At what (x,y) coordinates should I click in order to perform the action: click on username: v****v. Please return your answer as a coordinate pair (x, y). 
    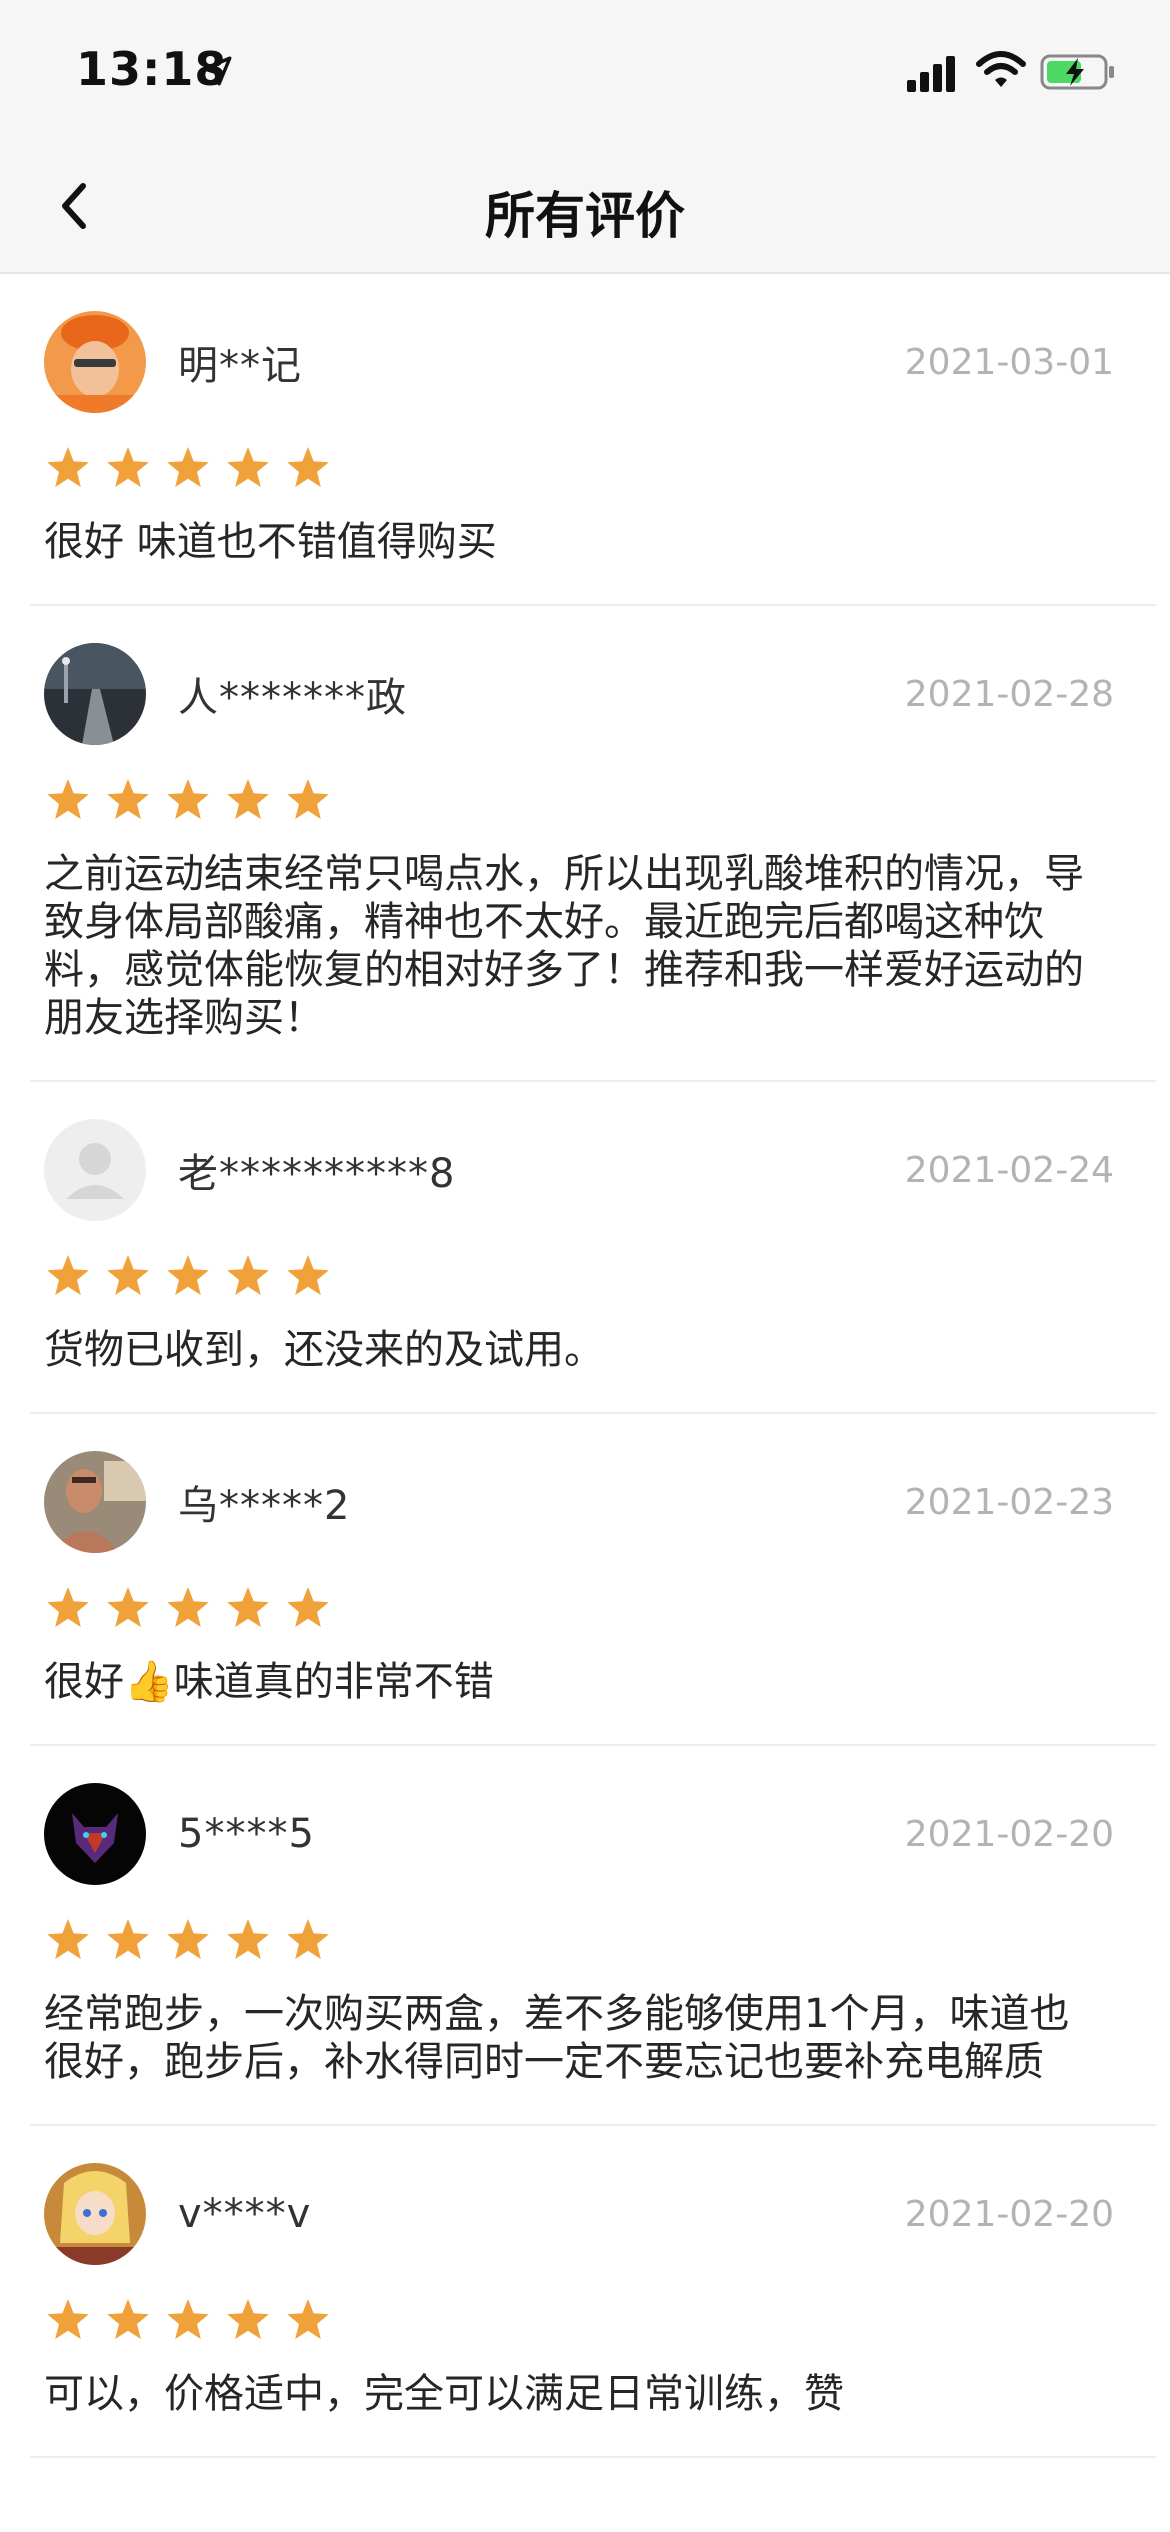
    Looking at the image, I should click on (245, 2214).